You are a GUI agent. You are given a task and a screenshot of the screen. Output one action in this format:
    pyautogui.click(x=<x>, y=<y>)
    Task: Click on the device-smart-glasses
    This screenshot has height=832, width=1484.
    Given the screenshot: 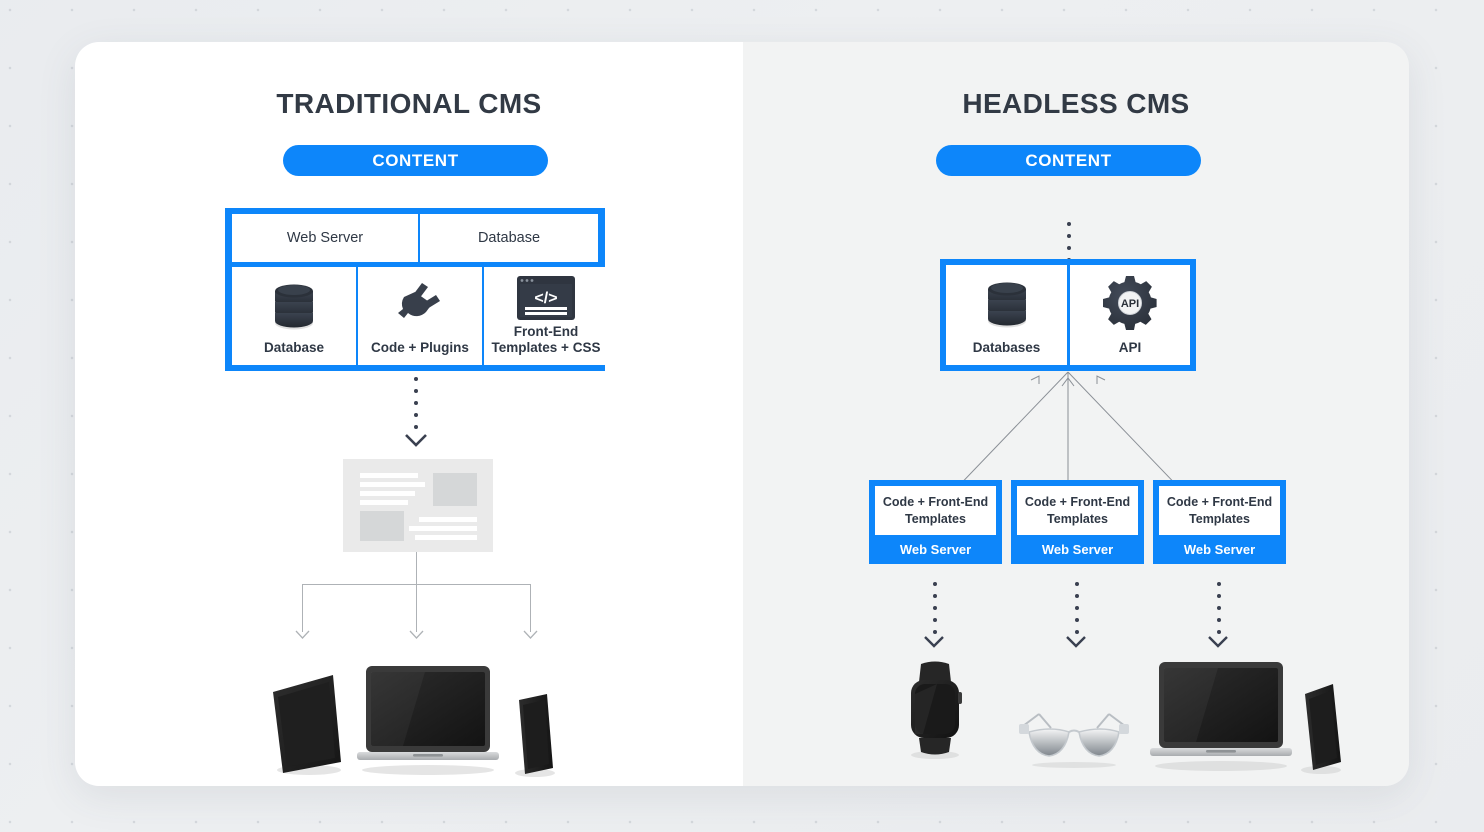 What is the action you would take?
    pyautogui.click(x=1074, y=741)
    